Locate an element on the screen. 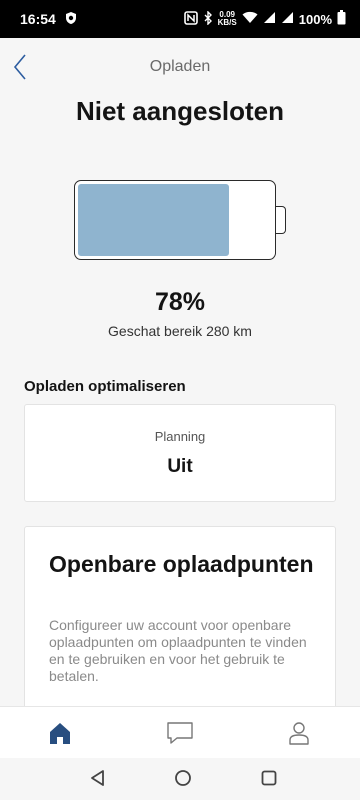  back-triangle-icon is located at coordinates (97, 778).